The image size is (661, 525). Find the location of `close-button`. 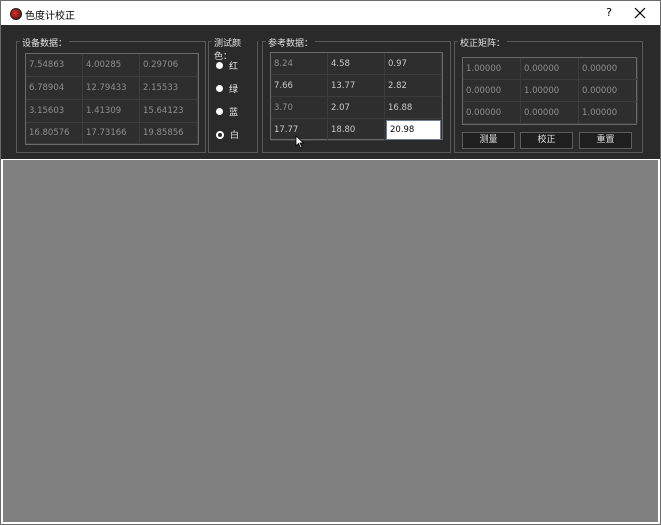

close-button is located at coordinates (640, 13).